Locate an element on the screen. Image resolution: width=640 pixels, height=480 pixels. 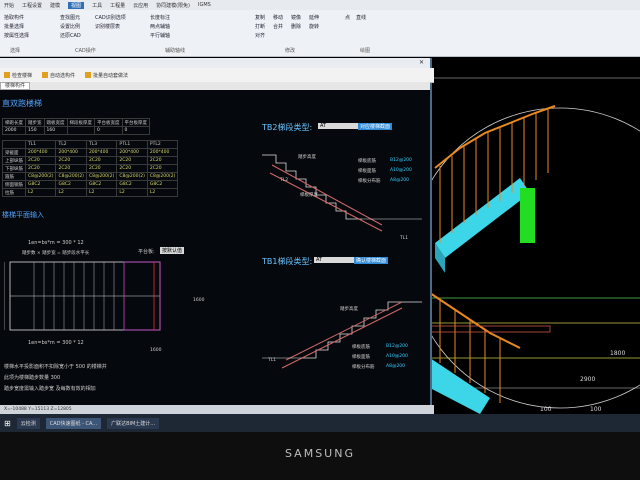
menu-tools: 工具 is located at coordinates (97, 5).